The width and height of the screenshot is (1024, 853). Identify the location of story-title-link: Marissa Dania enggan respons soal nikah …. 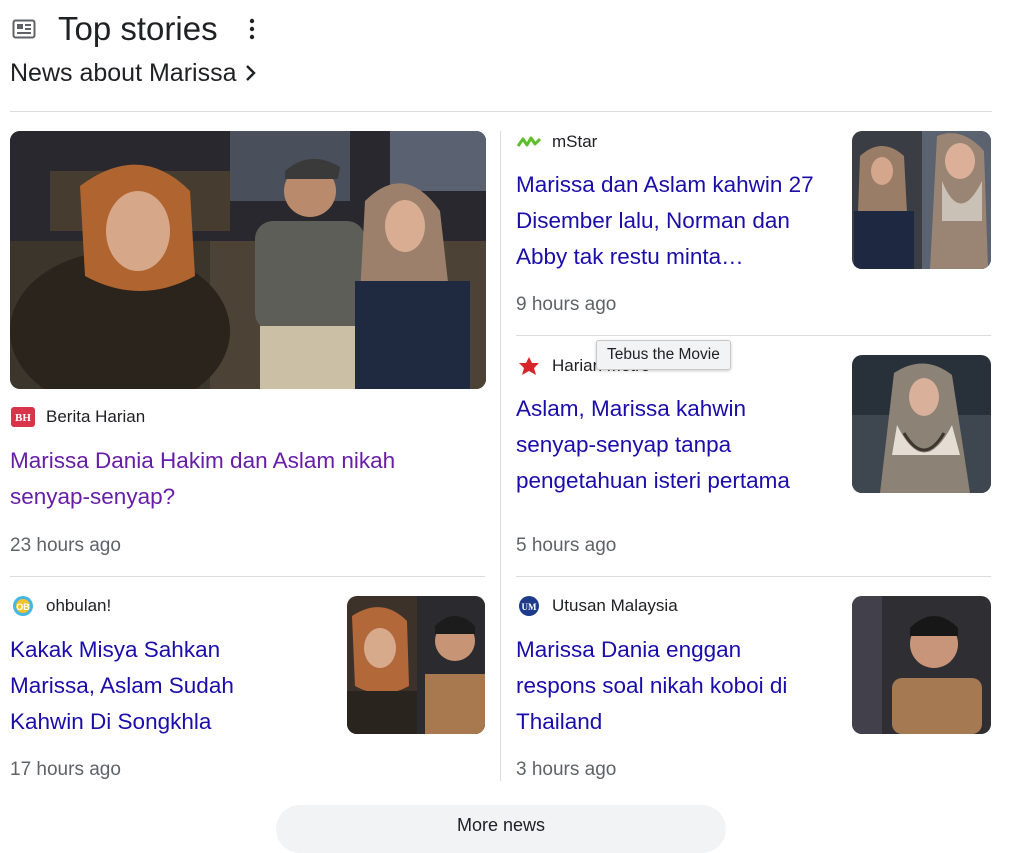
(668, 686).